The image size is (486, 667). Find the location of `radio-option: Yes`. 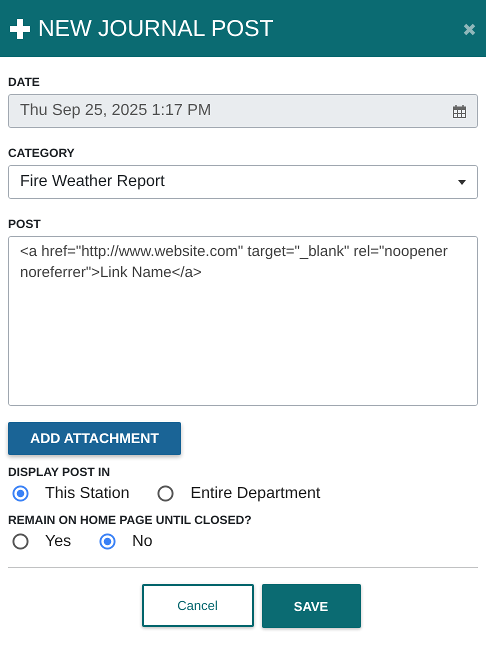

radio-option: Yes is located at coordinates (42, 542).